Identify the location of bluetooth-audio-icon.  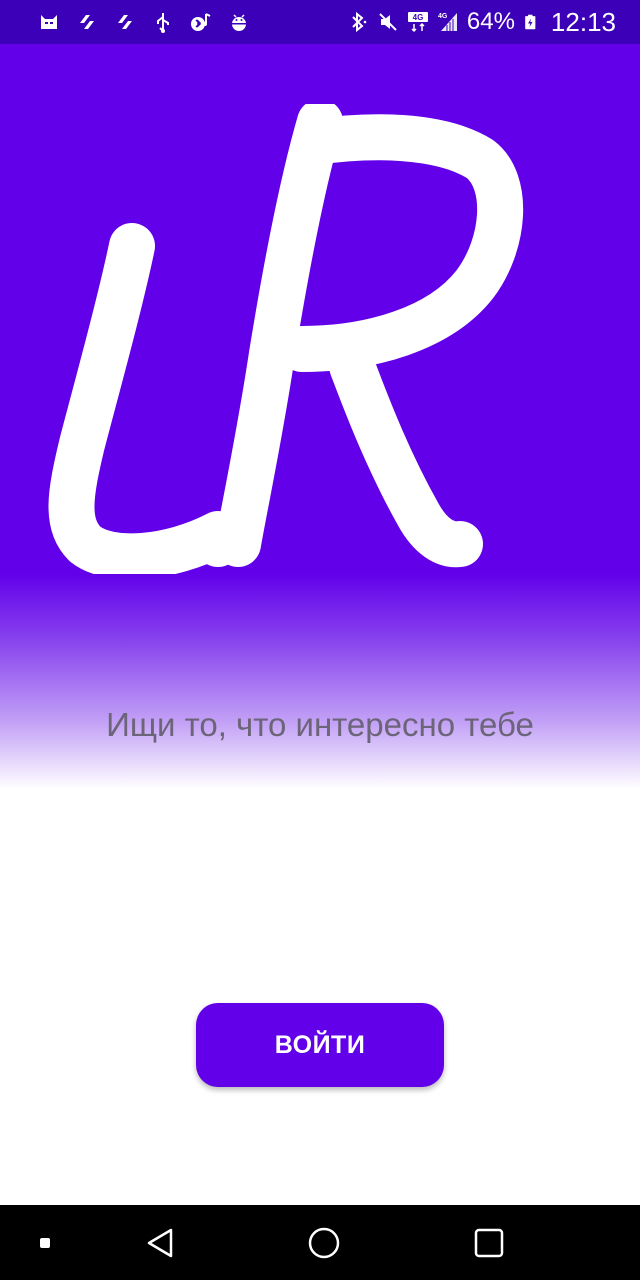
(201, 22).